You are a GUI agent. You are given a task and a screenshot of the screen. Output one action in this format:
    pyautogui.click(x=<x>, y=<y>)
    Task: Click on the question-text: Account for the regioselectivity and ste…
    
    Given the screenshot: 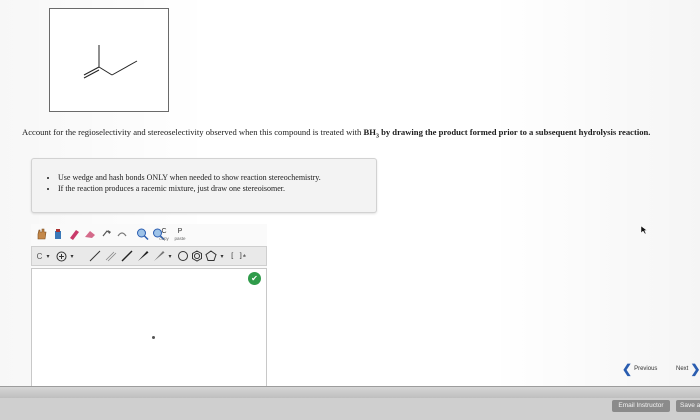 What is the action you would take?
    pyautogui.click(x=354, y=135)
    